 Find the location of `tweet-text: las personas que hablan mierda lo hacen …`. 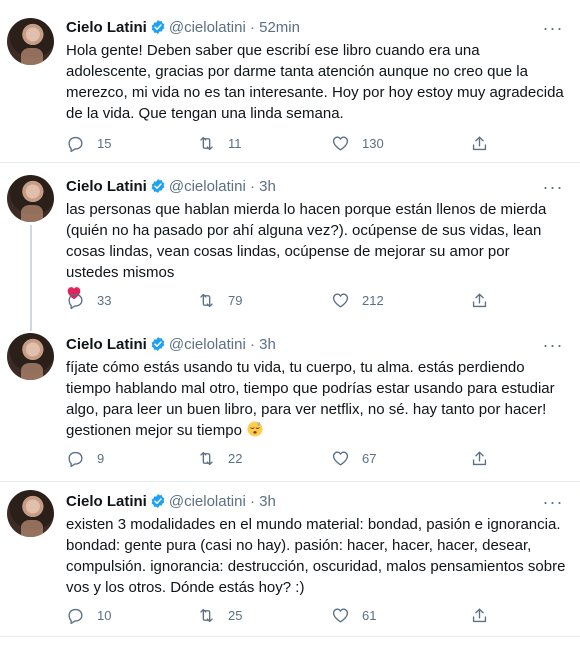

tweet-text: las personas que hablan mierda lo hacen … is located at coordinates (316, 251).